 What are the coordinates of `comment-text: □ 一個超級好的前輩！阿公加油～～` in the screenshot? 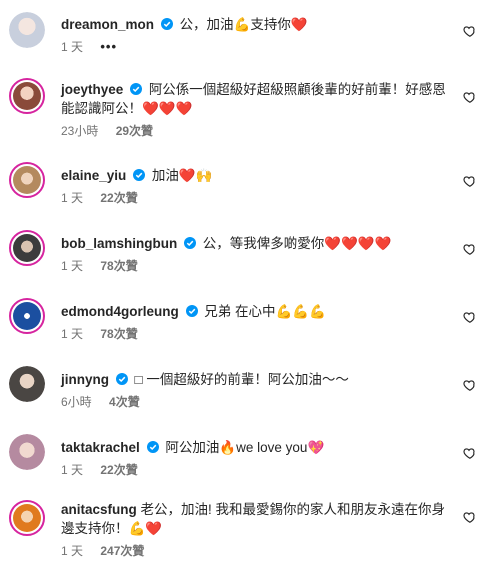 It's located at (241, 379).